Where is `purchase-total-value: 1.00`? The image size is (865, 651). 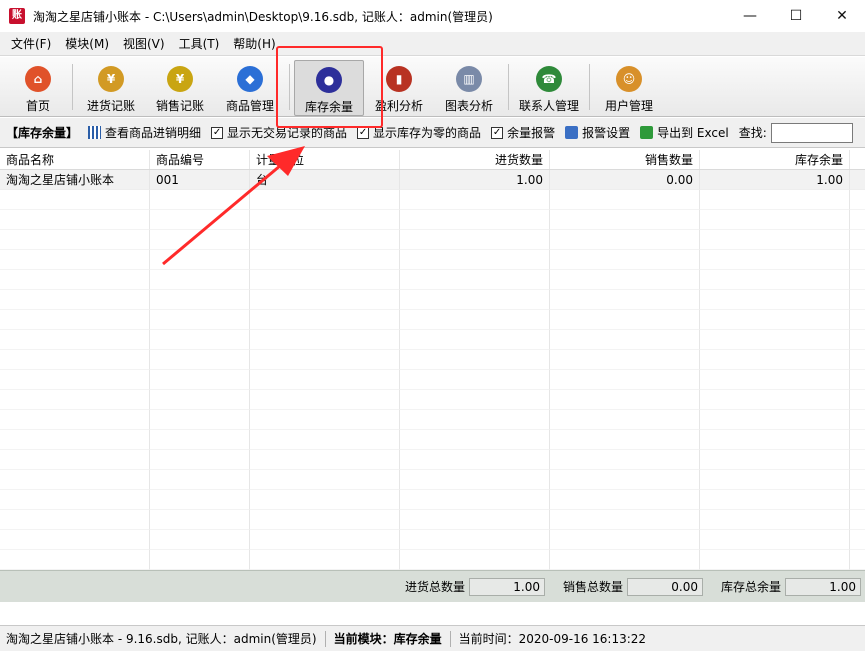 purchase-total-value: 1.00 is located at coordinates (506, 586).